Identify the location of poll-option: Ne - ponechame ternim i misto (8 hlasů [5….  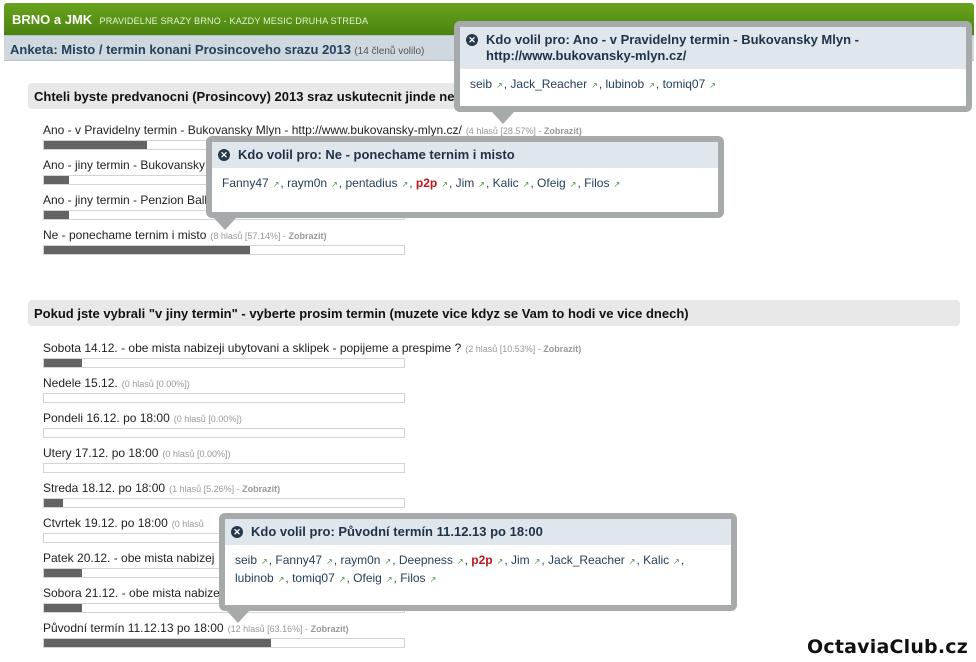
(224, 241).